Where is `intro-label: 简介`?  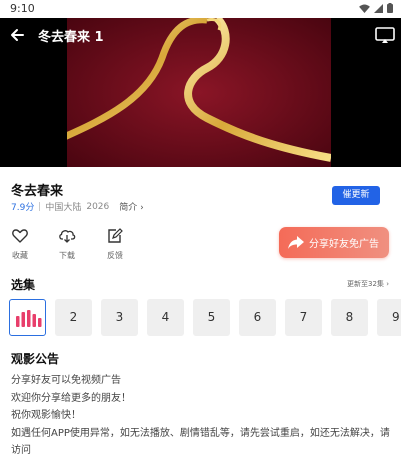
intro-label: 简介 is located at coordinates (128, 208).